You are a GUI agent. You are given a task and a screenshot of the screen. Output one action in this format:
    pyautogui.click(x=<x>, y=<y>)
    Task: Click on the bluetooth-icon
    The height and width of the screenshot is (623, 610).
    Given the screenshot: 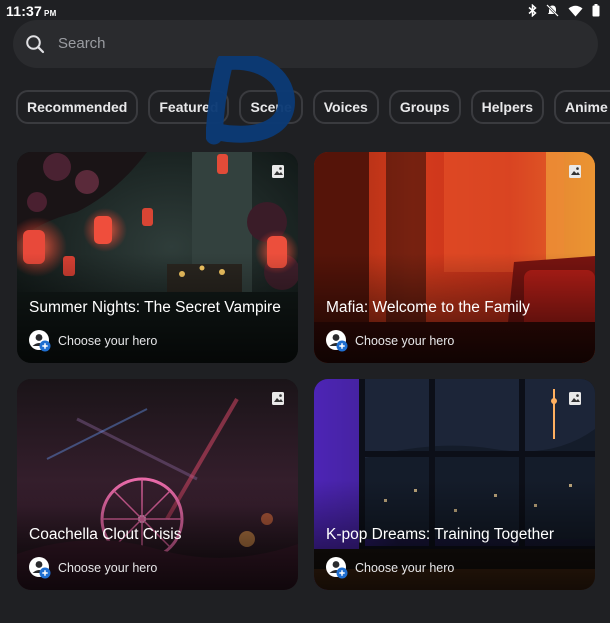 What is the action you would take?
    pyautogui.click(x=532, y=10)
    